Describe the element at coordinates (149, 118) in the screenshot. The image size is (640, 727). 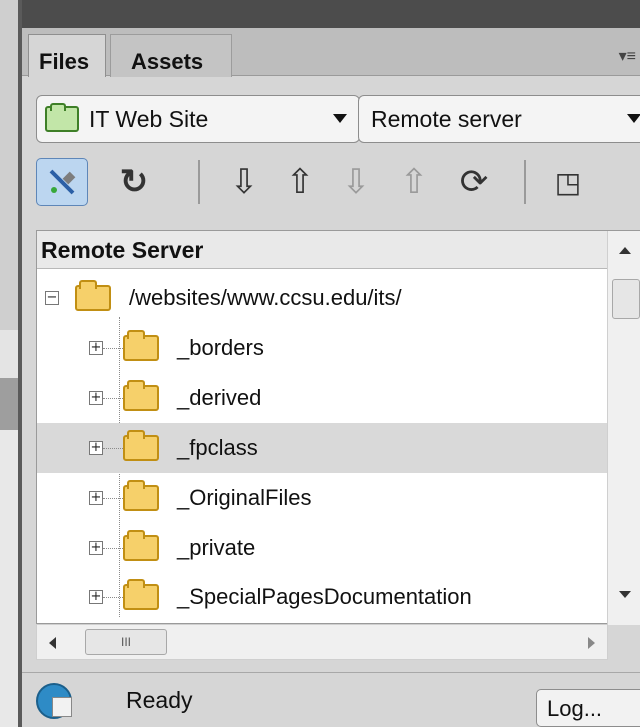
I see `site-select-value: IT Web Site` at that location.